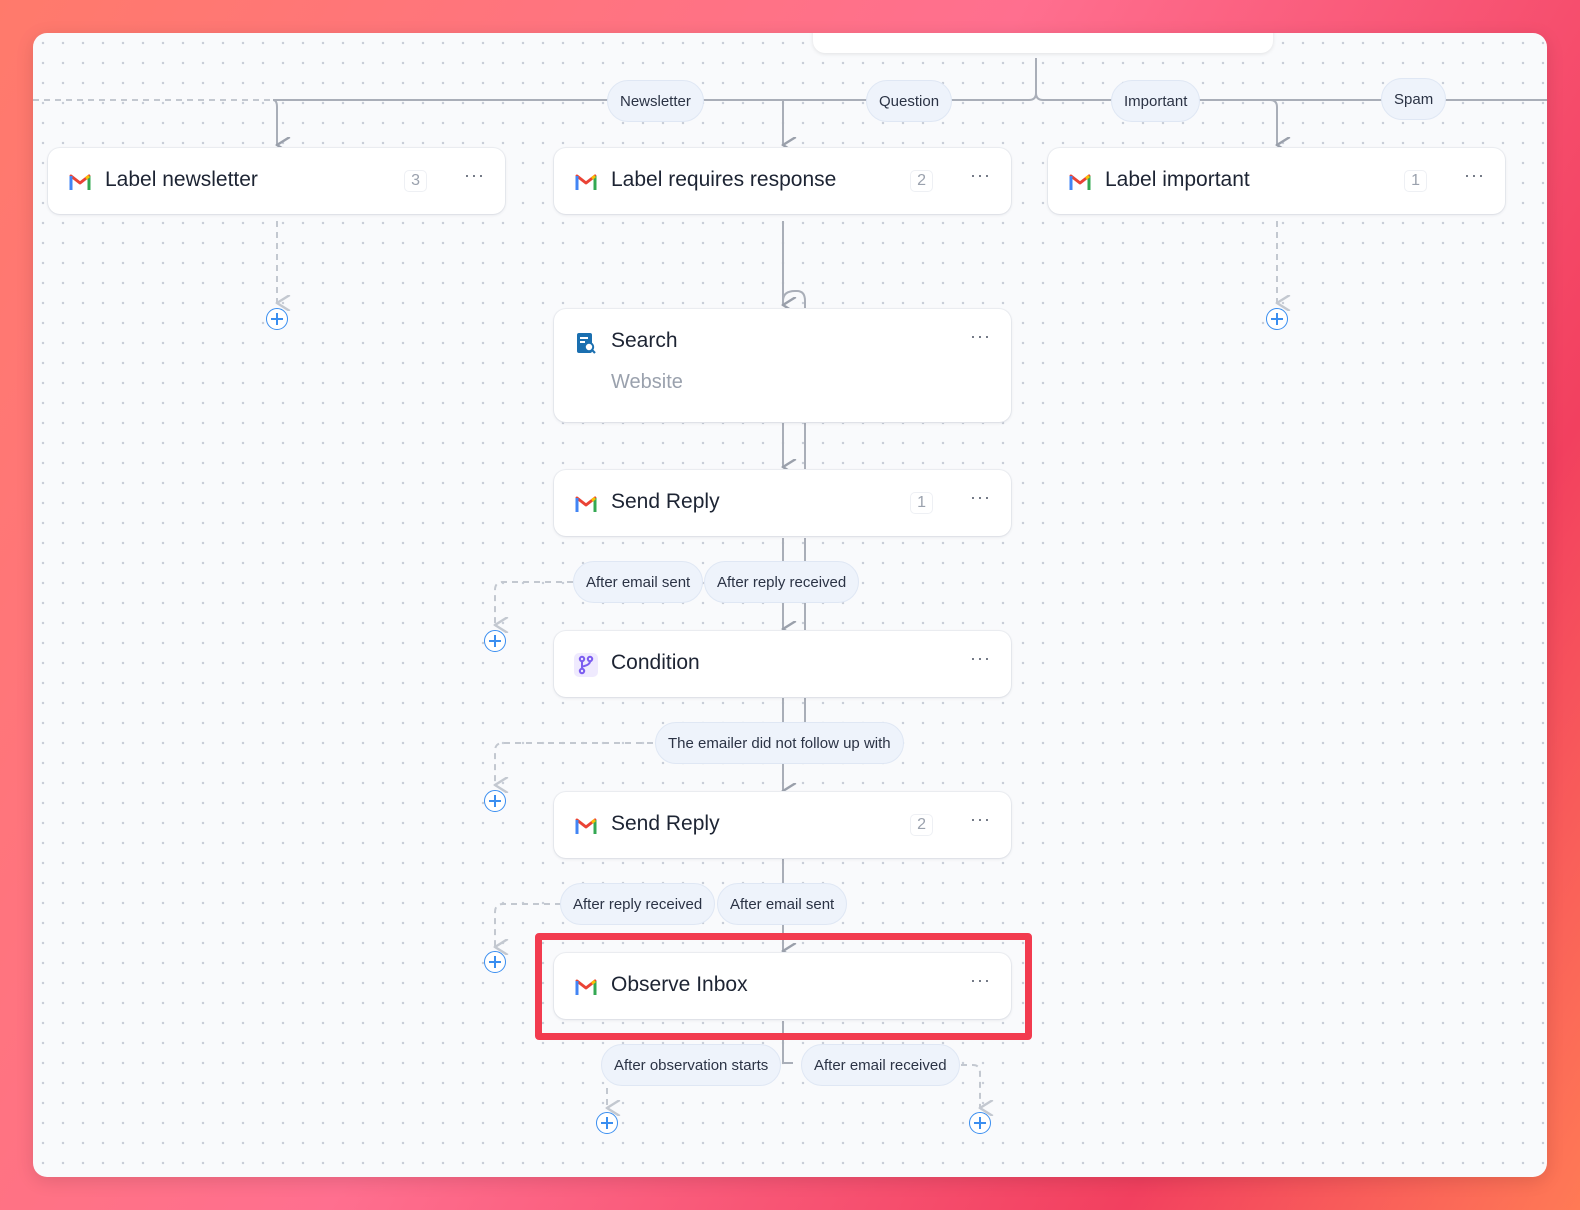  What do you see at coordinates (782, 503) in the screenshot?
I see `node-send-reply-1: Send Reply 1 ···` at bounding box center [782, 503].